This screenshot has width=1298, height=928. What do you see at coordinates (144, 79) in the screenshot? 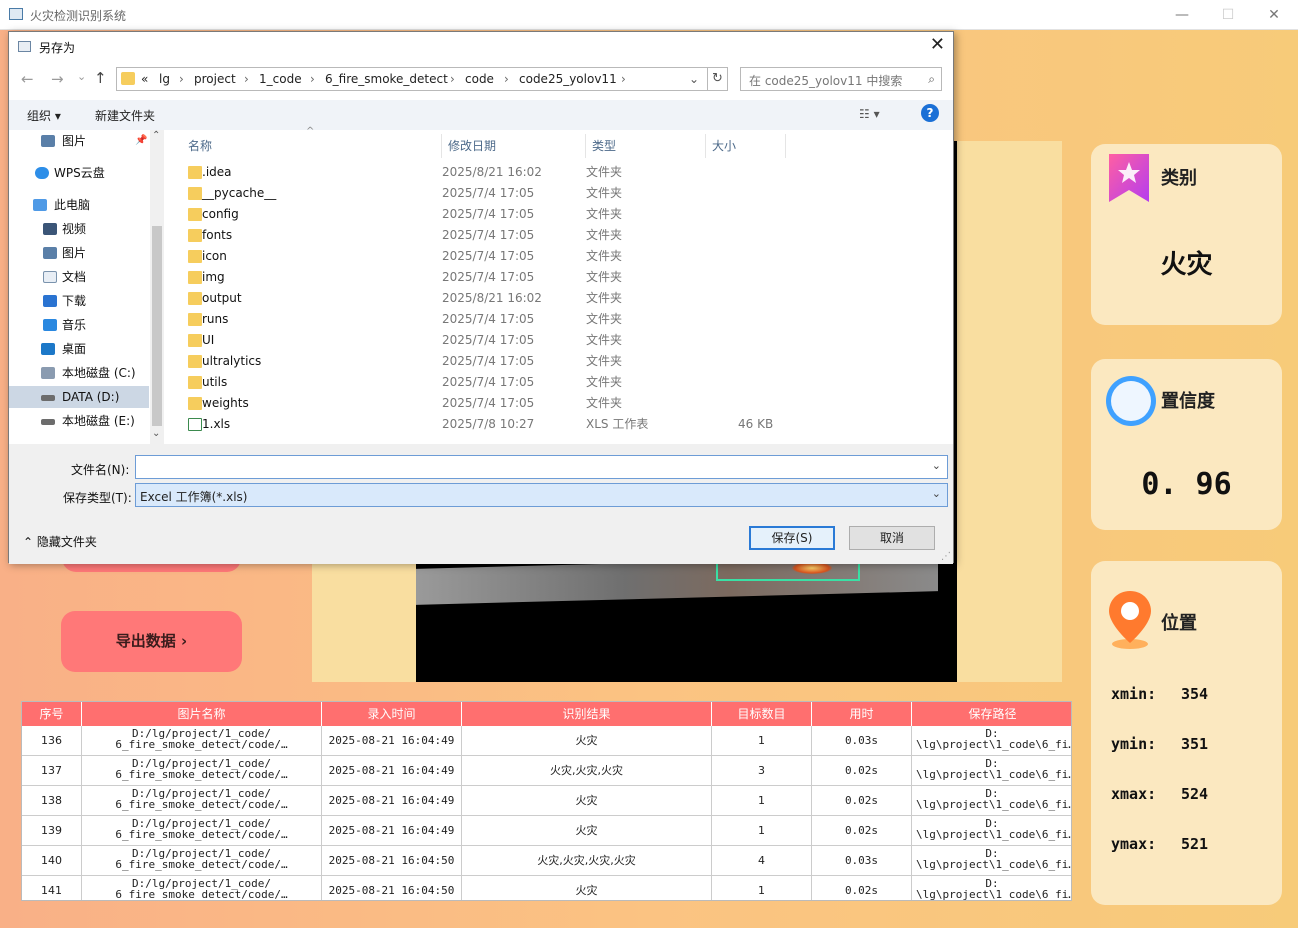
I see `breadcrumb-overflow: «` at bounding box center [144, 79].